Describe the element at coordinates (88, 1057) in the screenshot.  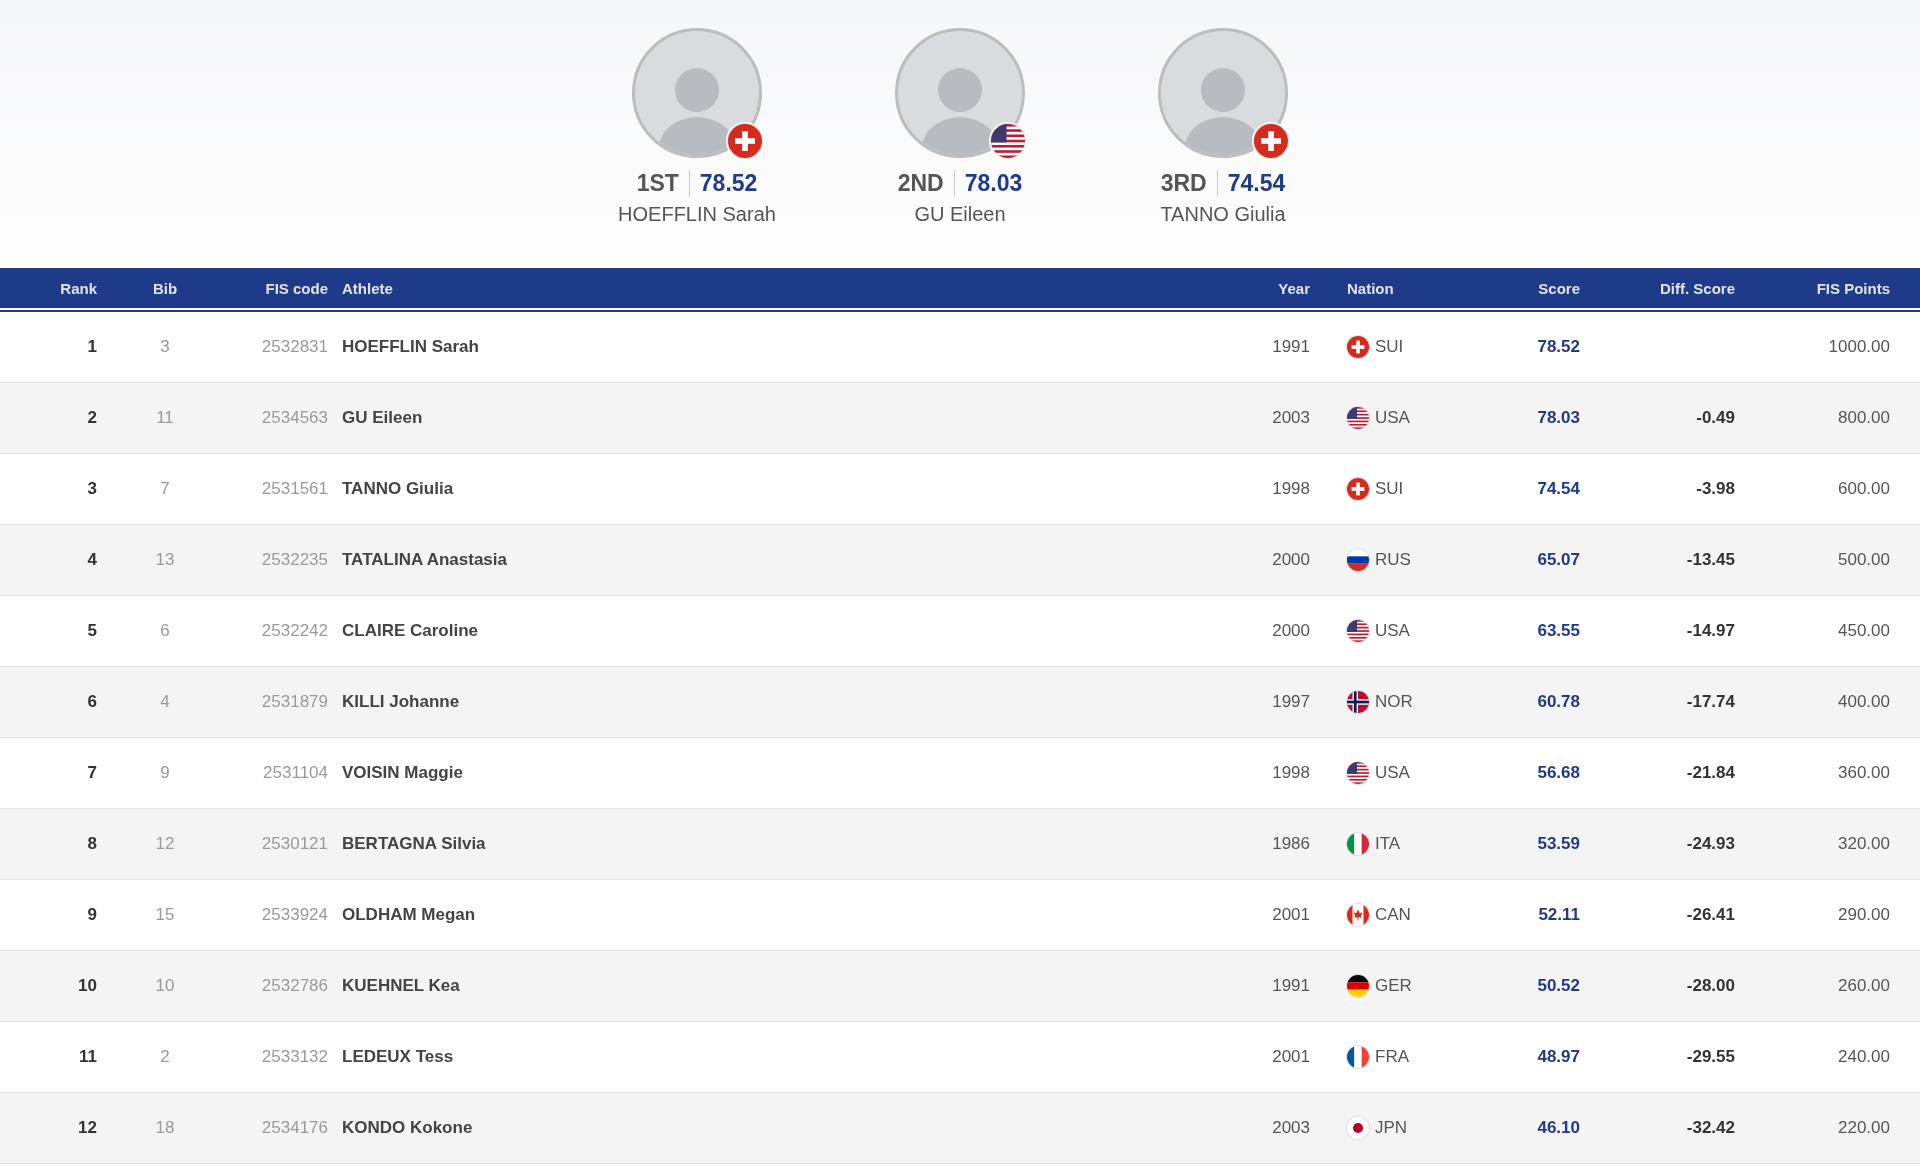
I see `rank-cell-text: 11` at that location.